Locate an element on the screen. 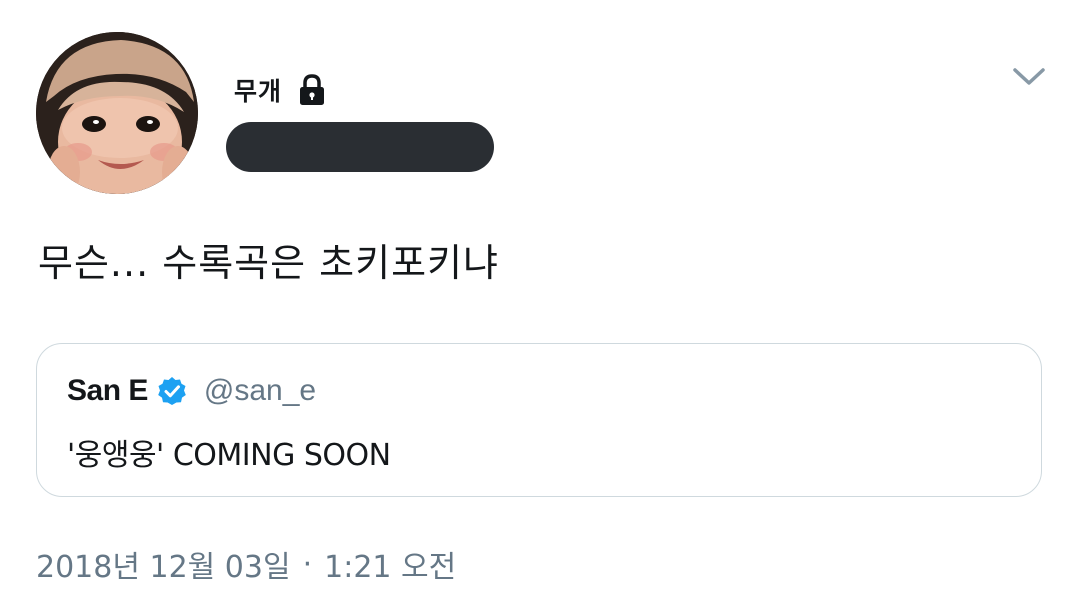  redacted-handle is located at coordinates (360, 147).